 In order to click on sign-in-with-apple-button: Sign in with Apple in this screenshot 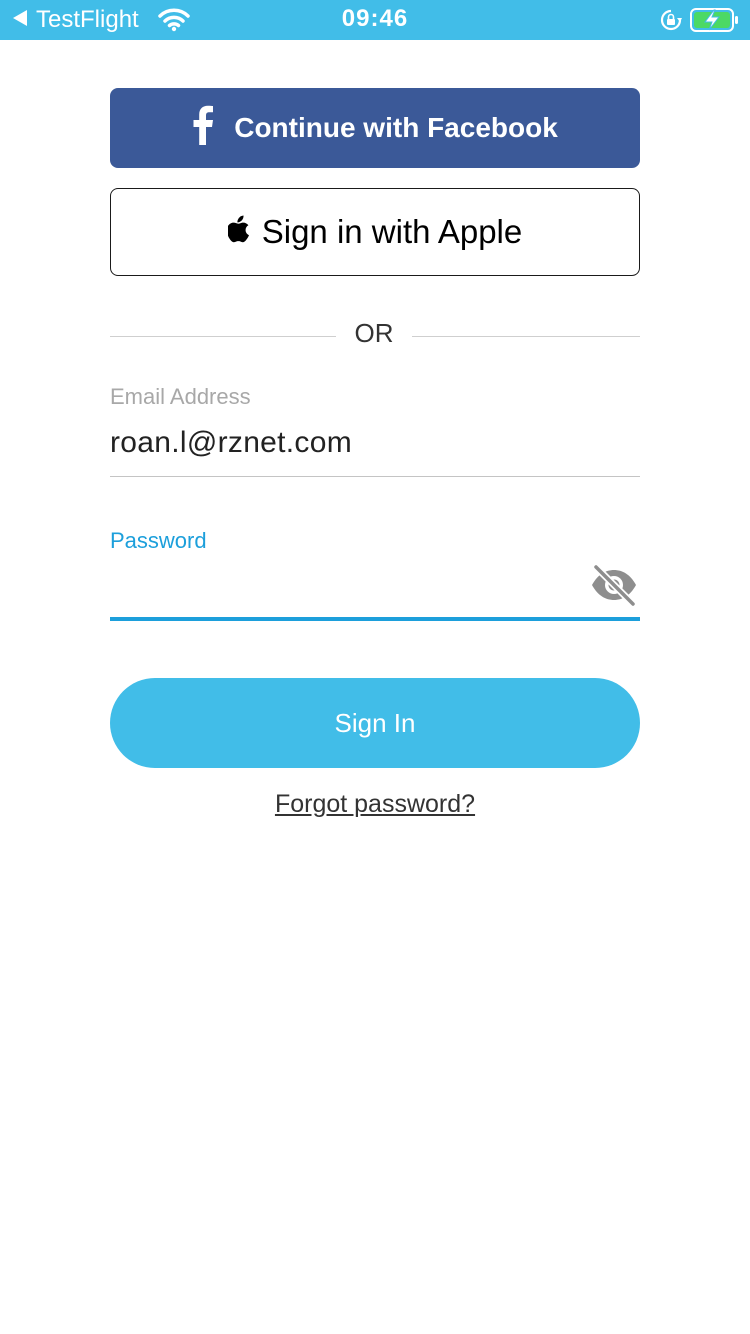, I will do `click(375, 232)`.